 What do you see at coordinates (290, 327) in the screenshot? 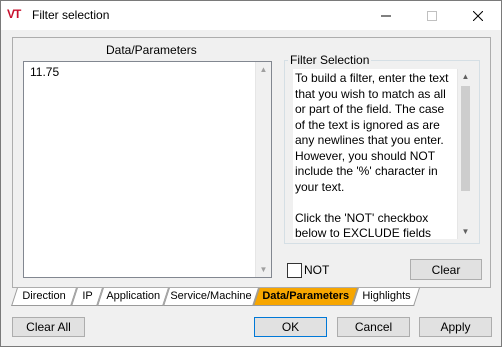
I see `ok-button: OK` at bounding box center [290, 327].